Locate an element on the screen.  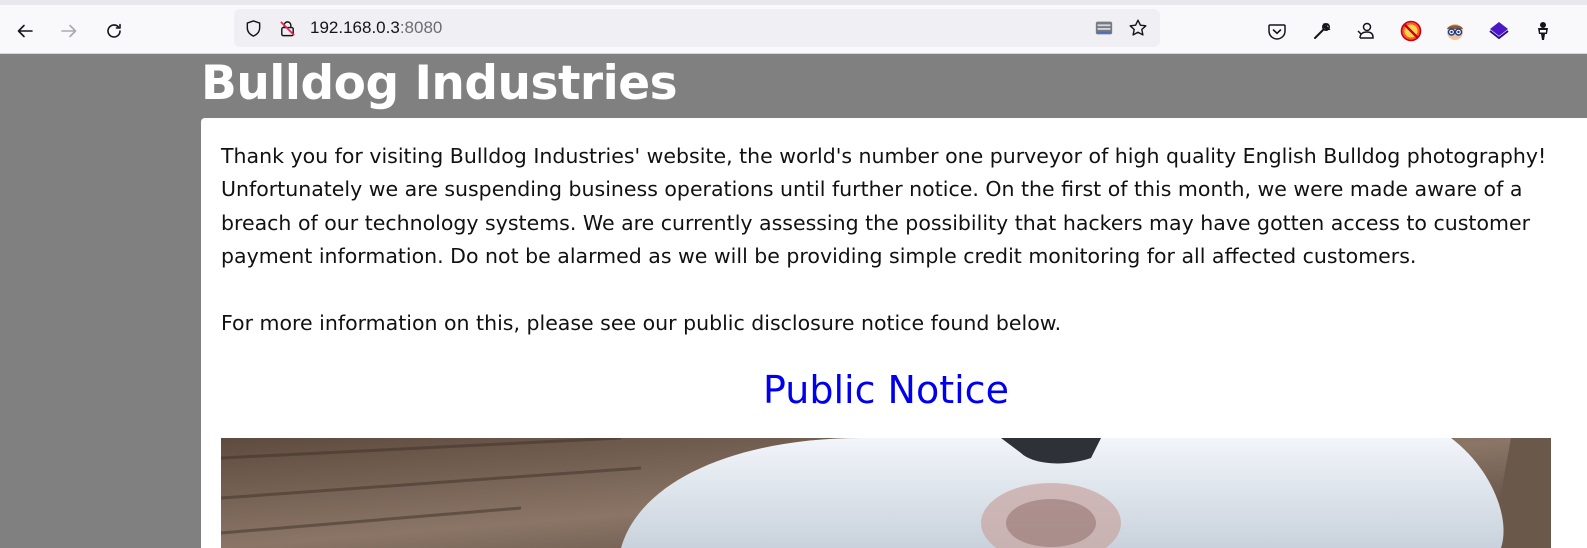
spy-extension-button is located at coordinates (1455, 31).